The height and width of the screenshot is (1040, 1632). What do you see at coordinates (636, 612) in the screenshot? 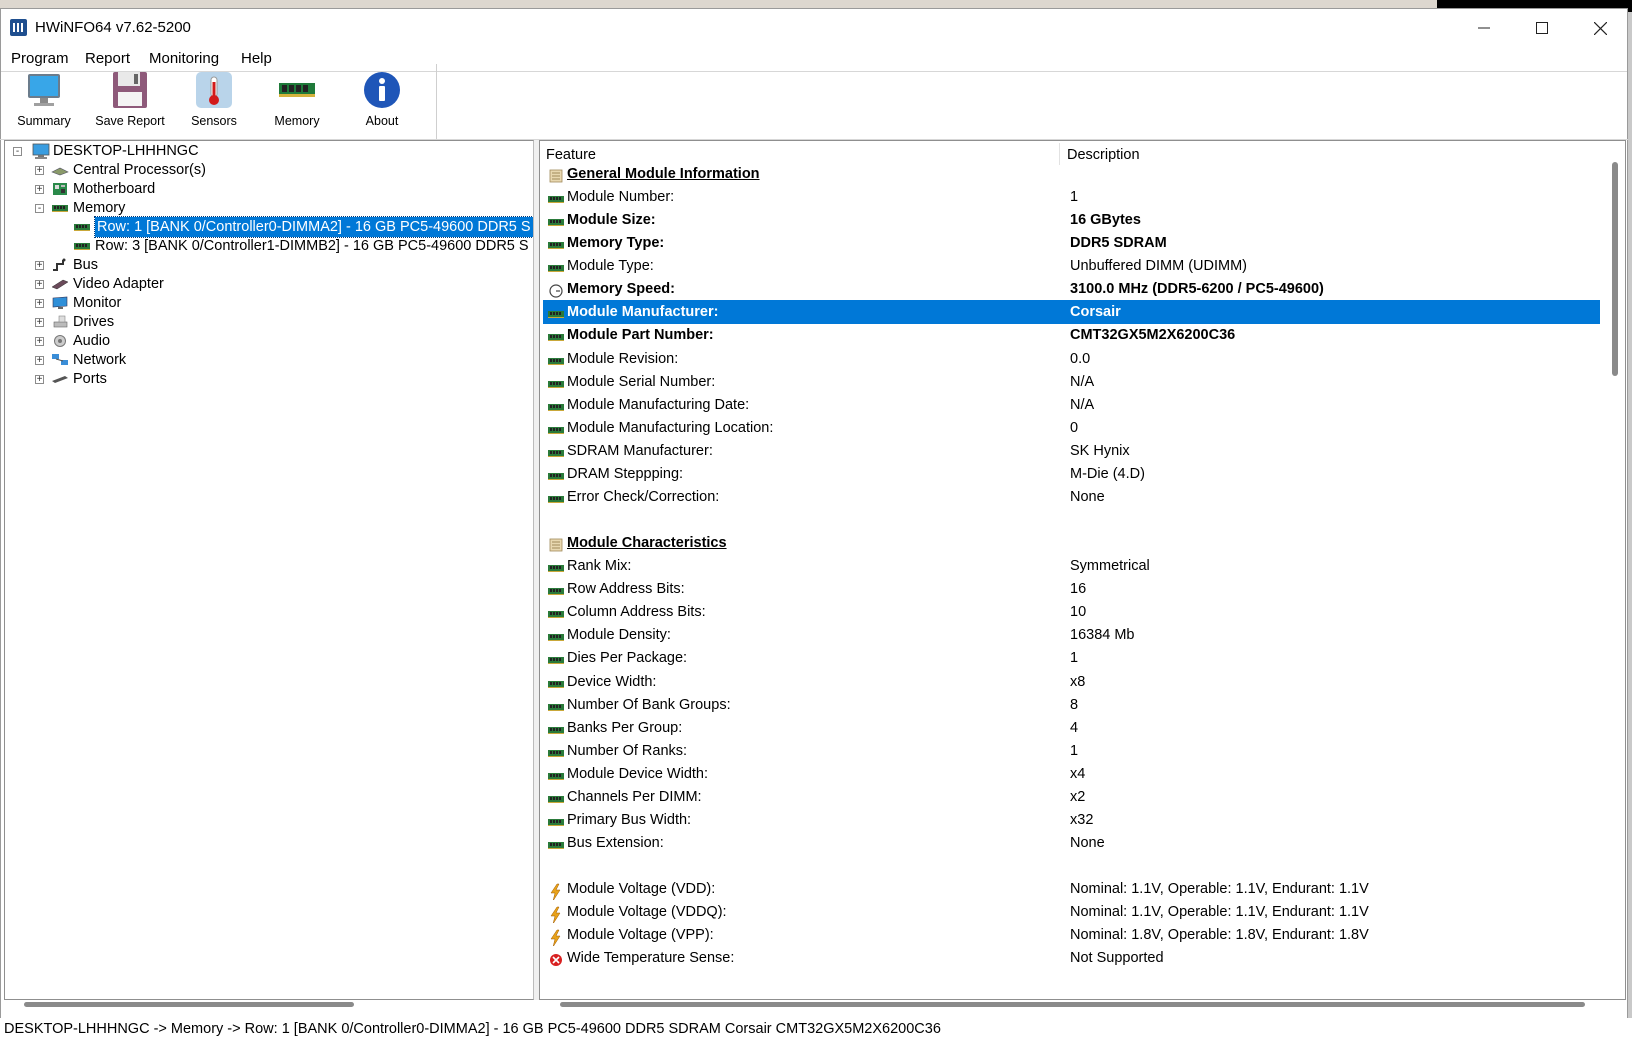
I see `feature-label: Column Address Bits:` at bounding box center [636, 612].